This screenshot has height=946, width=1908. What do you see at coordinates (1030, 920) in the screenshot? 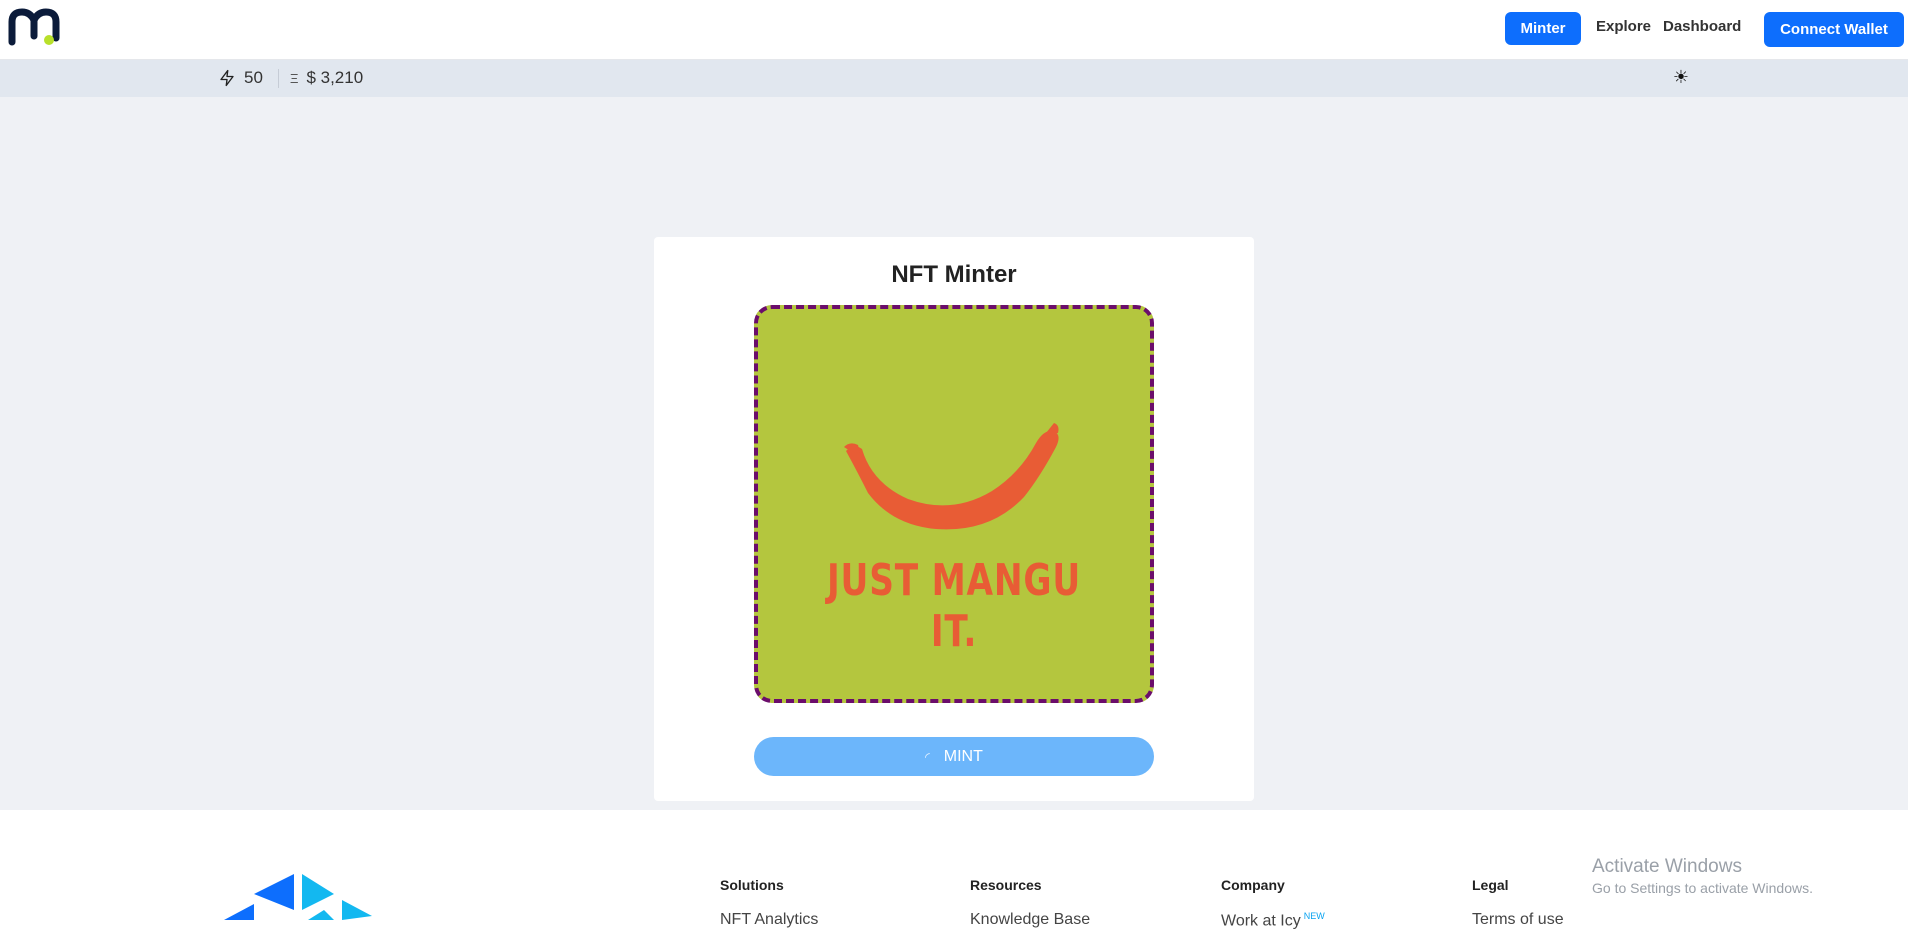
I see `footer-link-knowledge-base: Knowledge Base` at bounding box center [1030, 920].